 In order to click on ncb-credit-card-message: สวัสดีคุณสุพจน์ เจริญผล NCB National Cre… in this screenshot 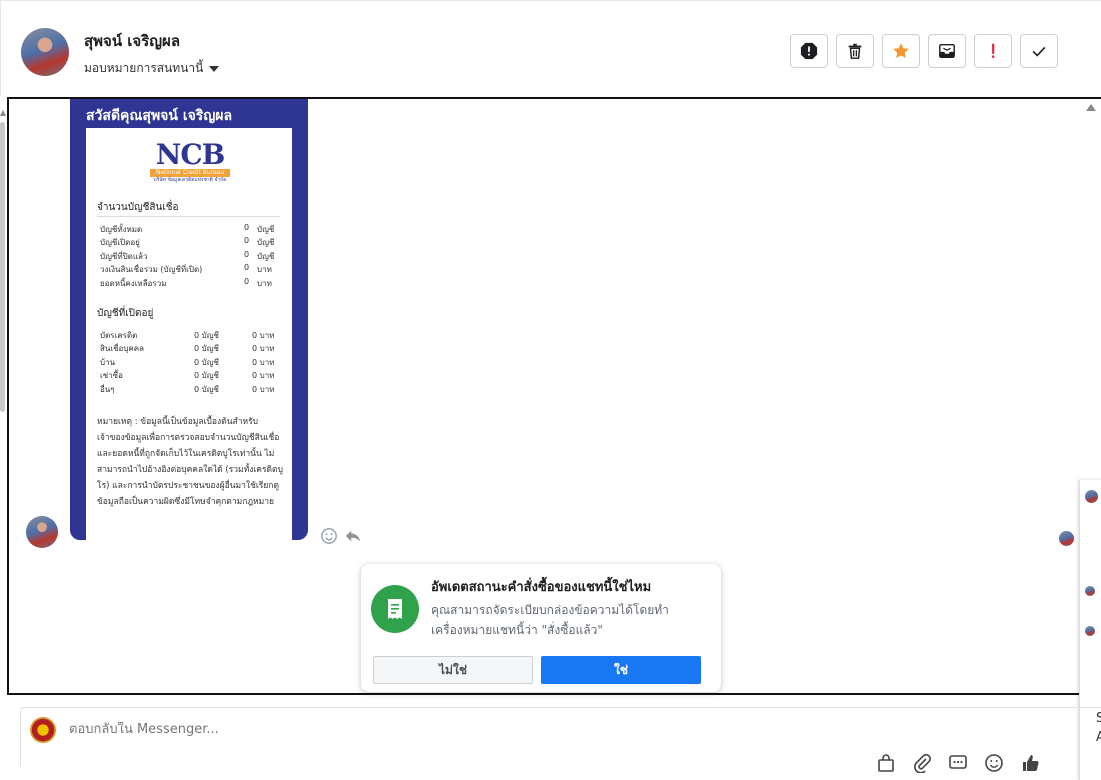, I will do `click(189, 319)`.